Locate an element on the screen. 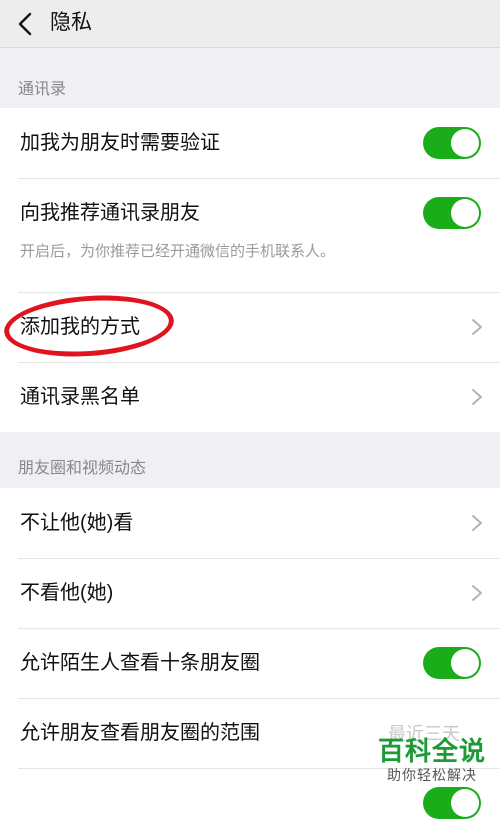  row-label: 向我推荐通讯录朋友 is located at coordinates (110, 213).